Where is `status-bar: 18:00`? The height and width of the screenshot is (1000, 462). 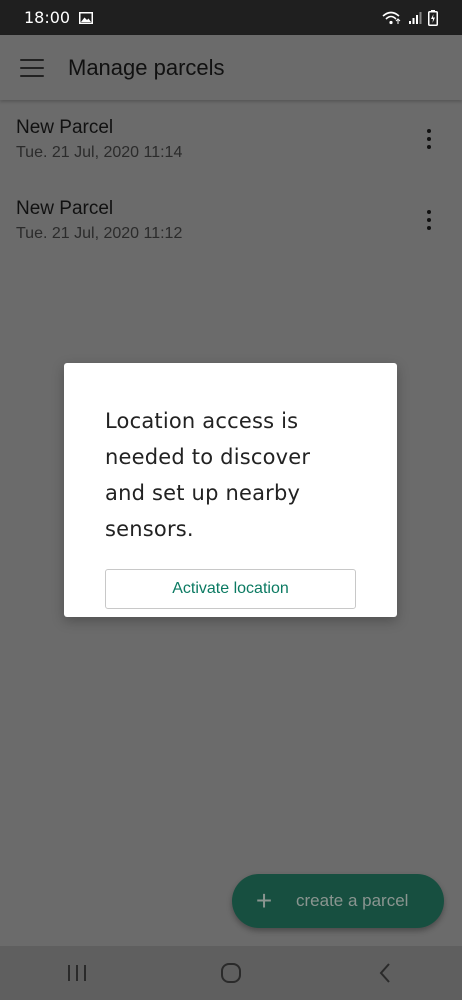 status-bar: 18:00 is located at coordinates (231, 17).